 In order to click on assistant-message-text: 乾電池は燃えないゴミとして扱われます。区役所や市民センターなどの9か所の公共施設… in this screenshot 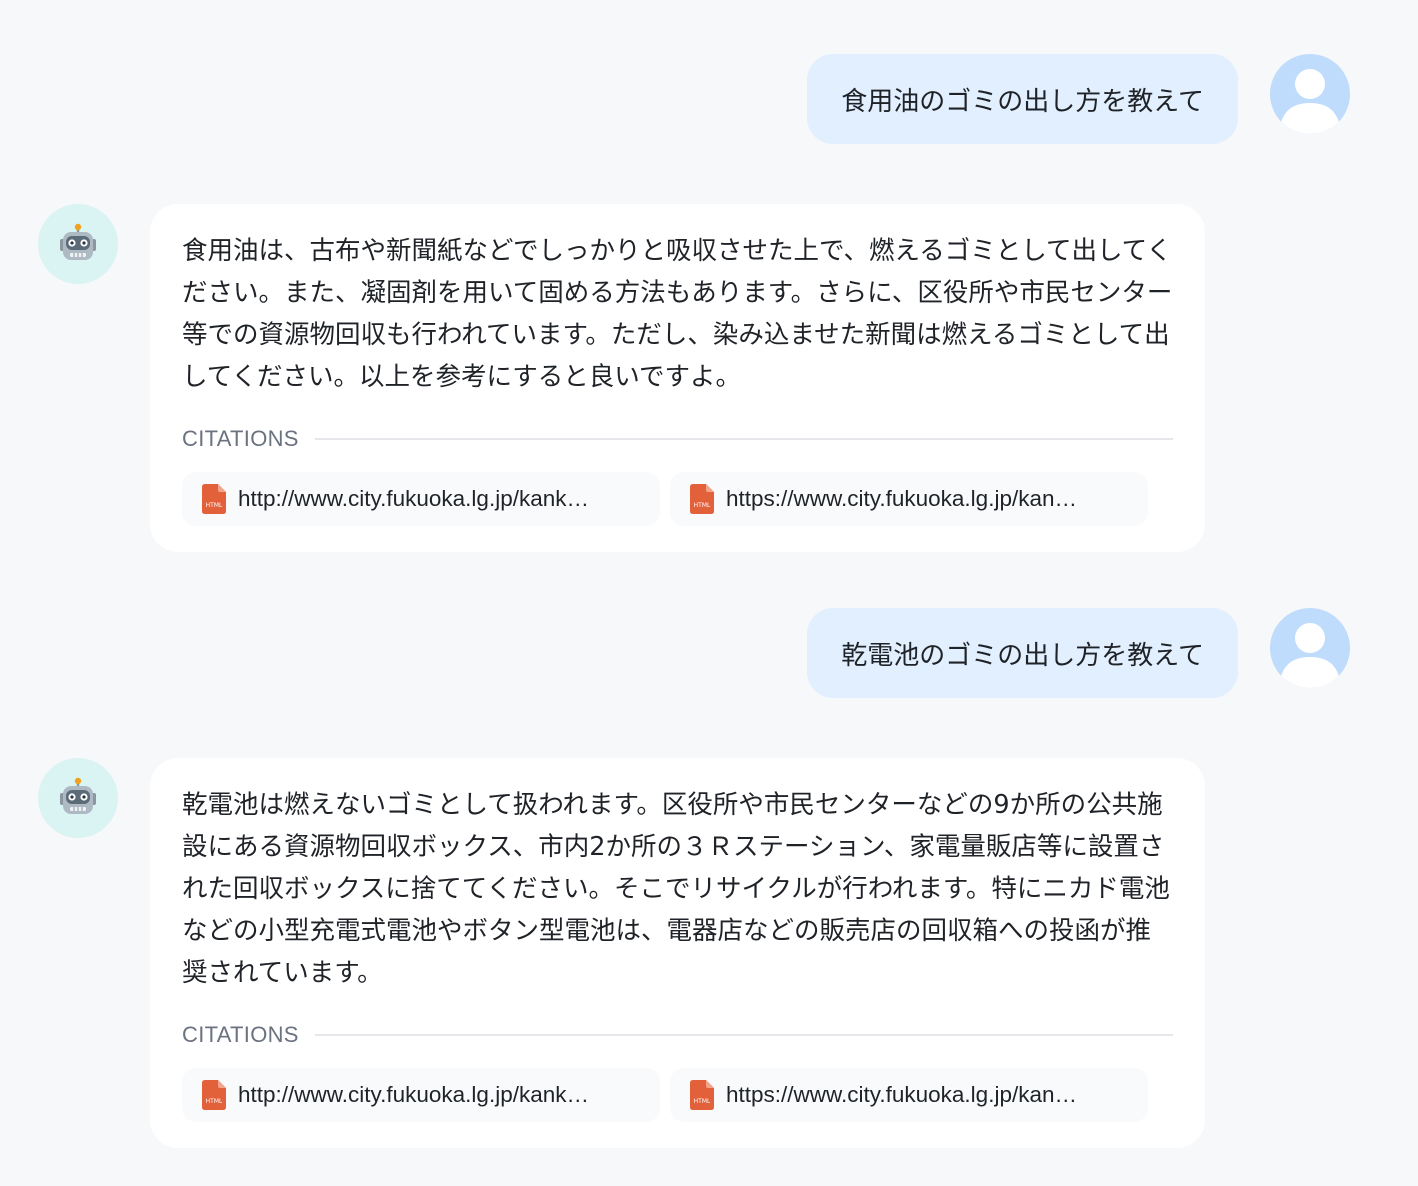, I will do `click(676, 889)`.